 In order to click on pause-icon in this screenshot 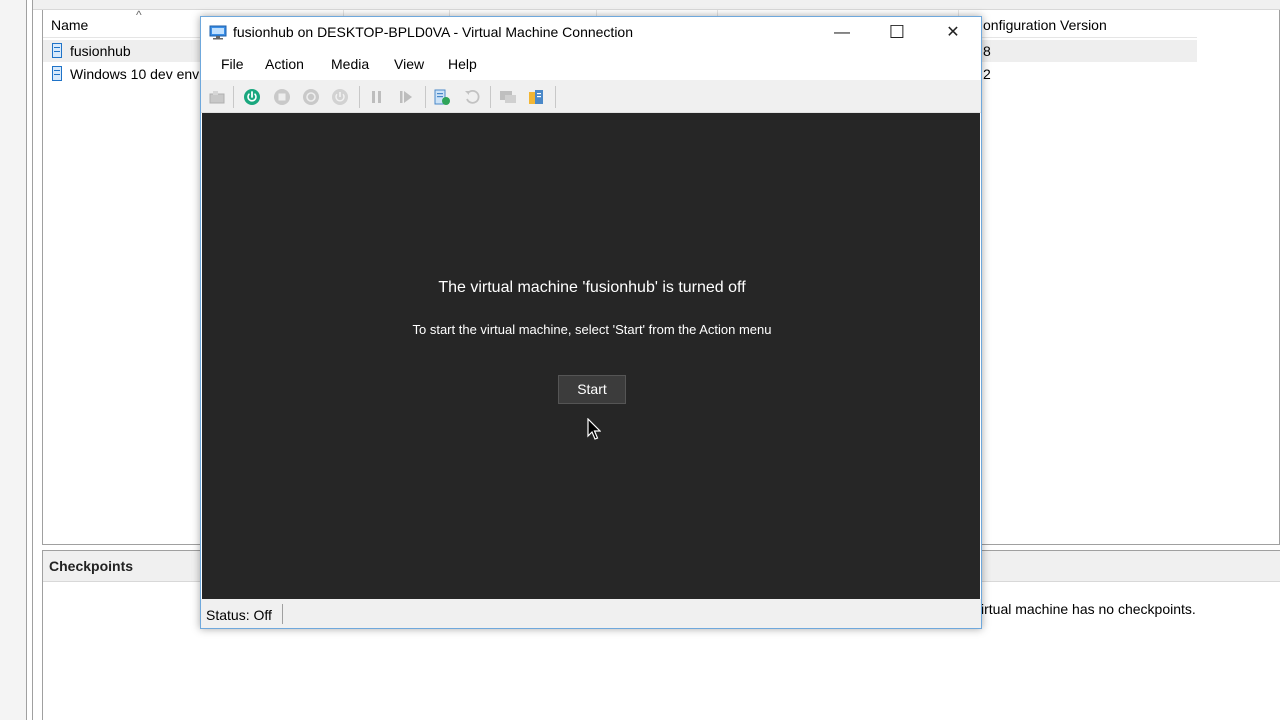, I will do `click(377, 97)`.